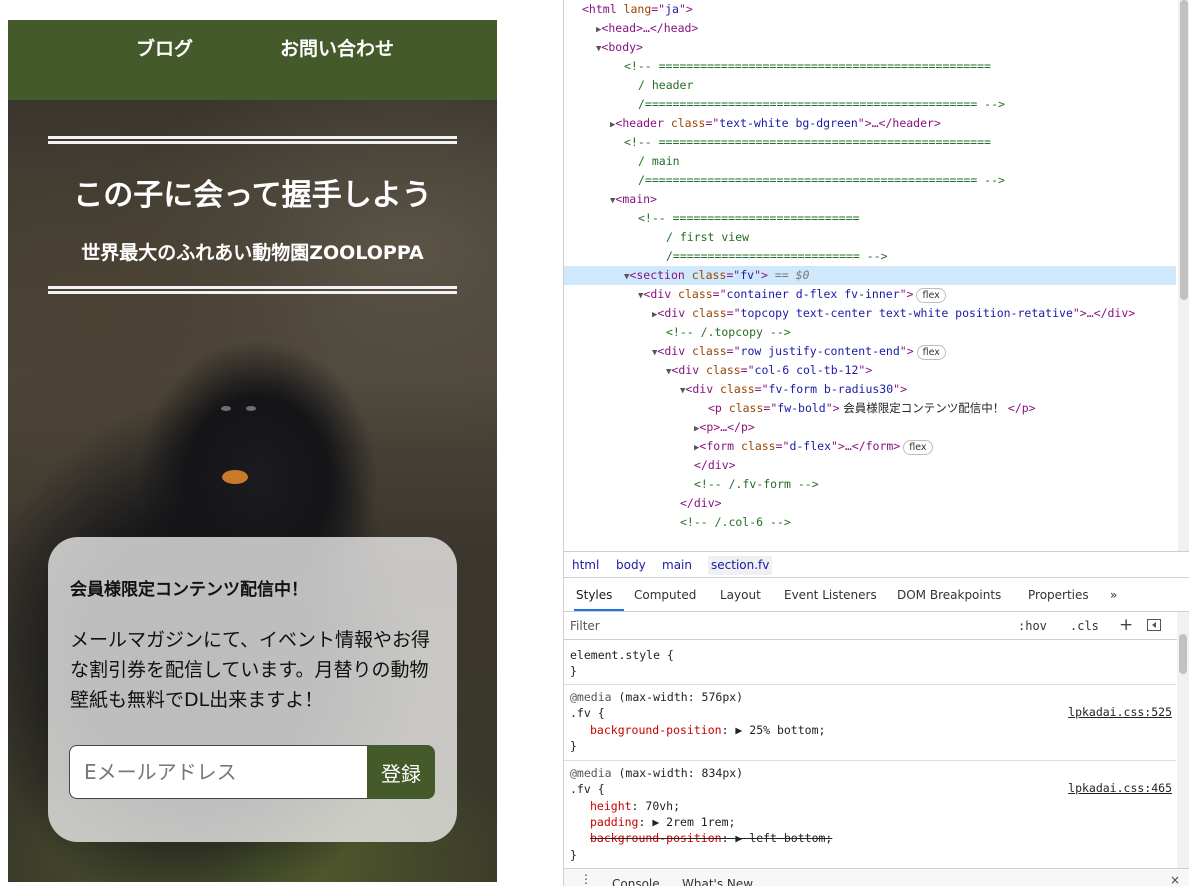  Describe the element at coordinates (218, 772) in the screenshot. I see `email-input` at that location.